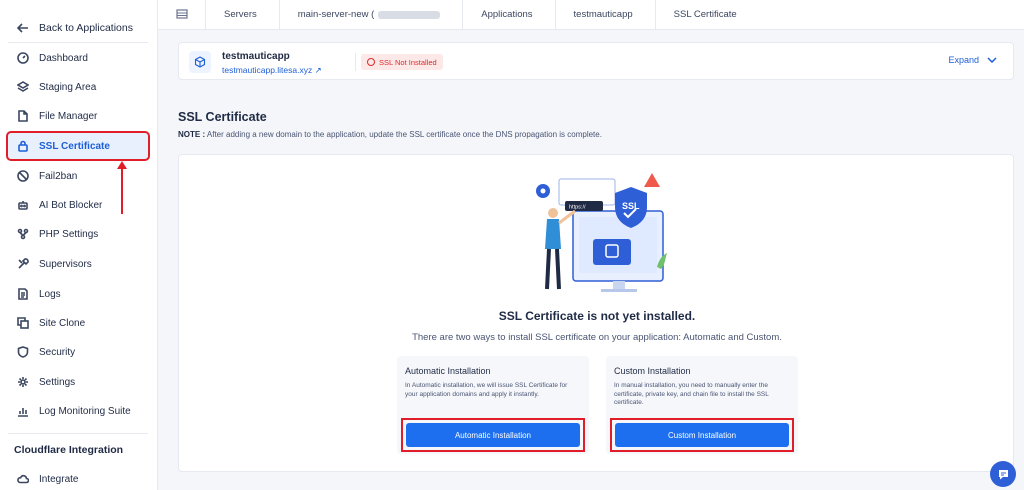  I want to click on cube-icon, so click(200, 62).